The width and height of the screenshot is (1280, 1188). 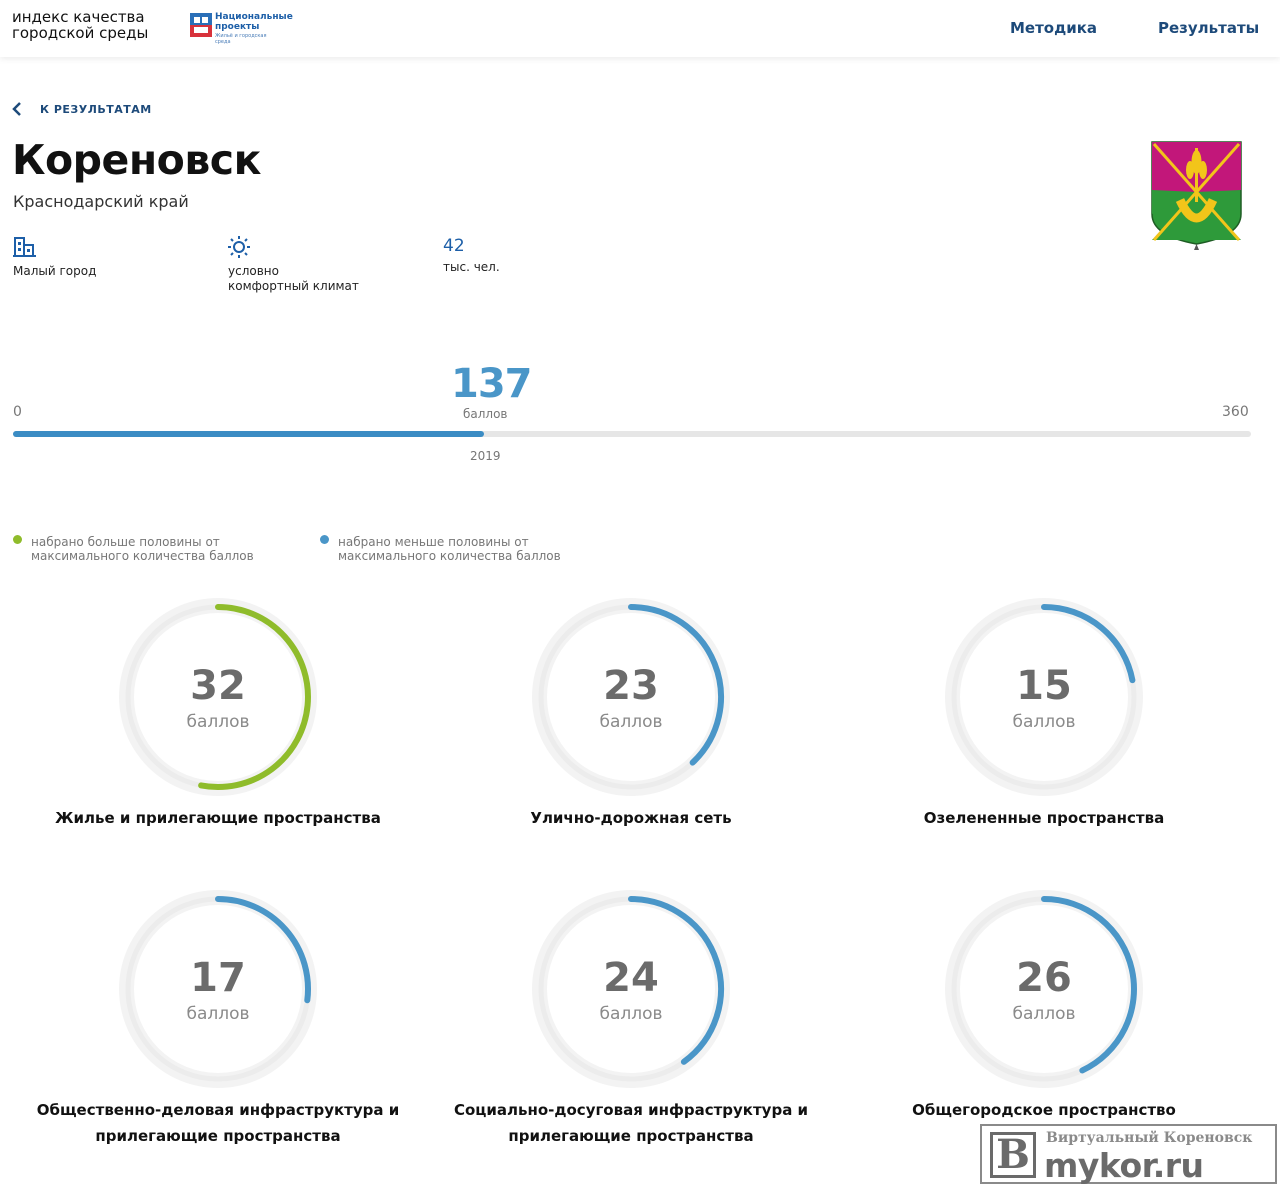 I want to click on gauge-score: 15, so click(x=1044, y=686).